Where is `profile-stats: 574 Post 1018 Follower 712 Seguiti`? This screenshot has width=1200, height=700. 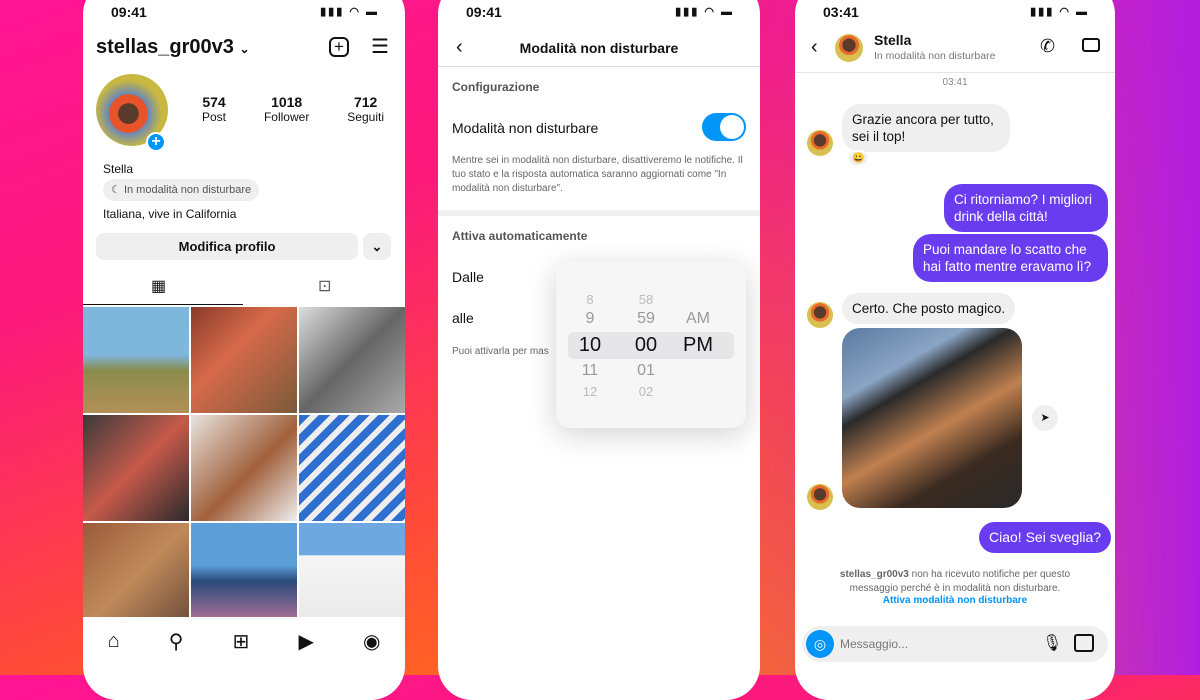
profile-stats: 574 Post 1018 Follower 712 Seguiti is located at coordinates (293, 109).